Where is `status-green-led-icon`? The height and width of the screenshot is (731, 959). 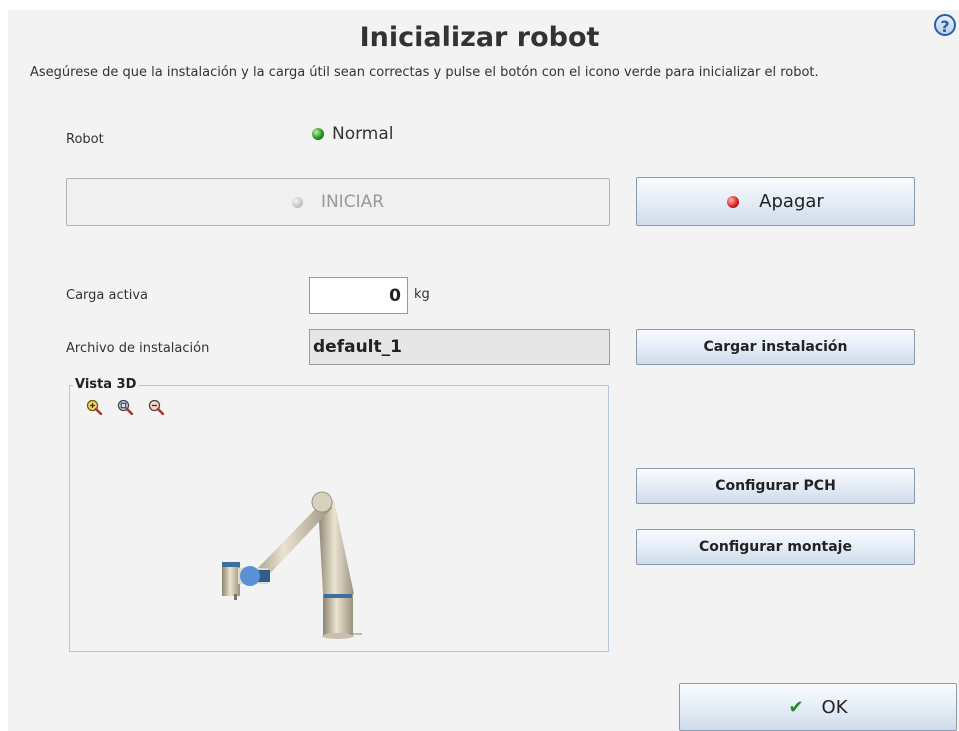
status-green-led-icon is located at coordinates (318, 134).